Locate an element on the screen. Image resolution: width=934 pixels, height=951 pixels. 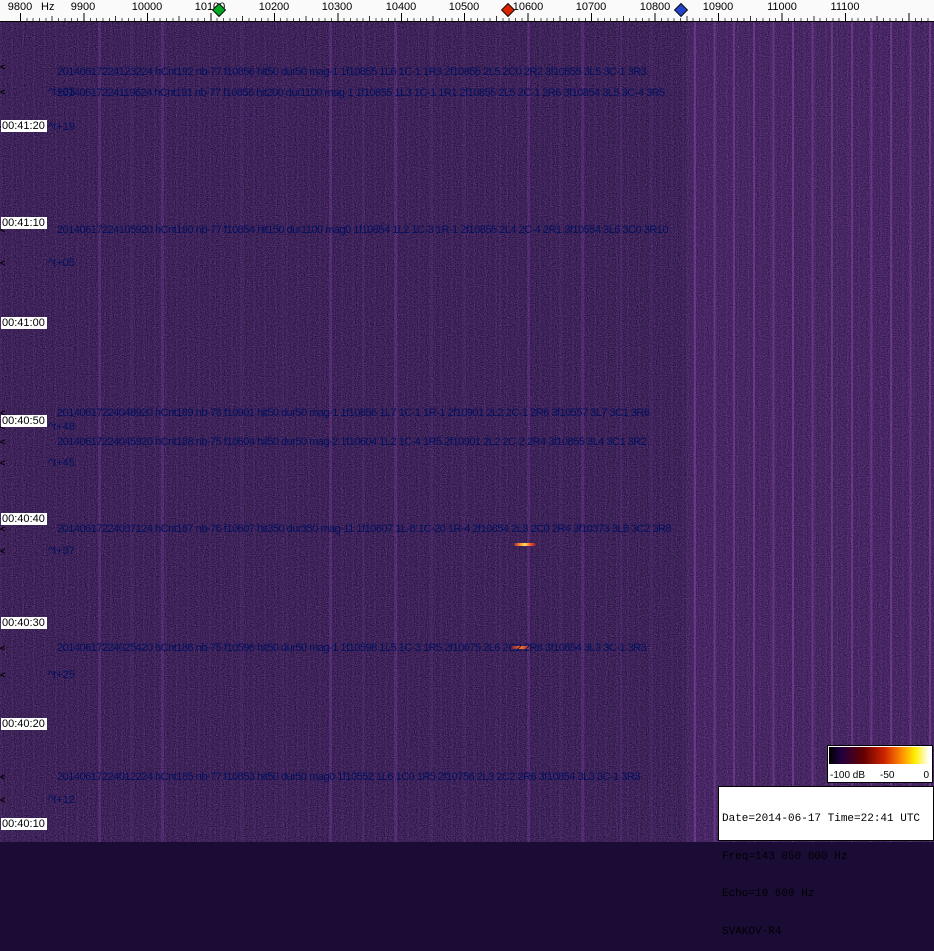
info-date-line: Date=2014-06-17 Time=22:41 UTC is located at coordinates (821, 819).